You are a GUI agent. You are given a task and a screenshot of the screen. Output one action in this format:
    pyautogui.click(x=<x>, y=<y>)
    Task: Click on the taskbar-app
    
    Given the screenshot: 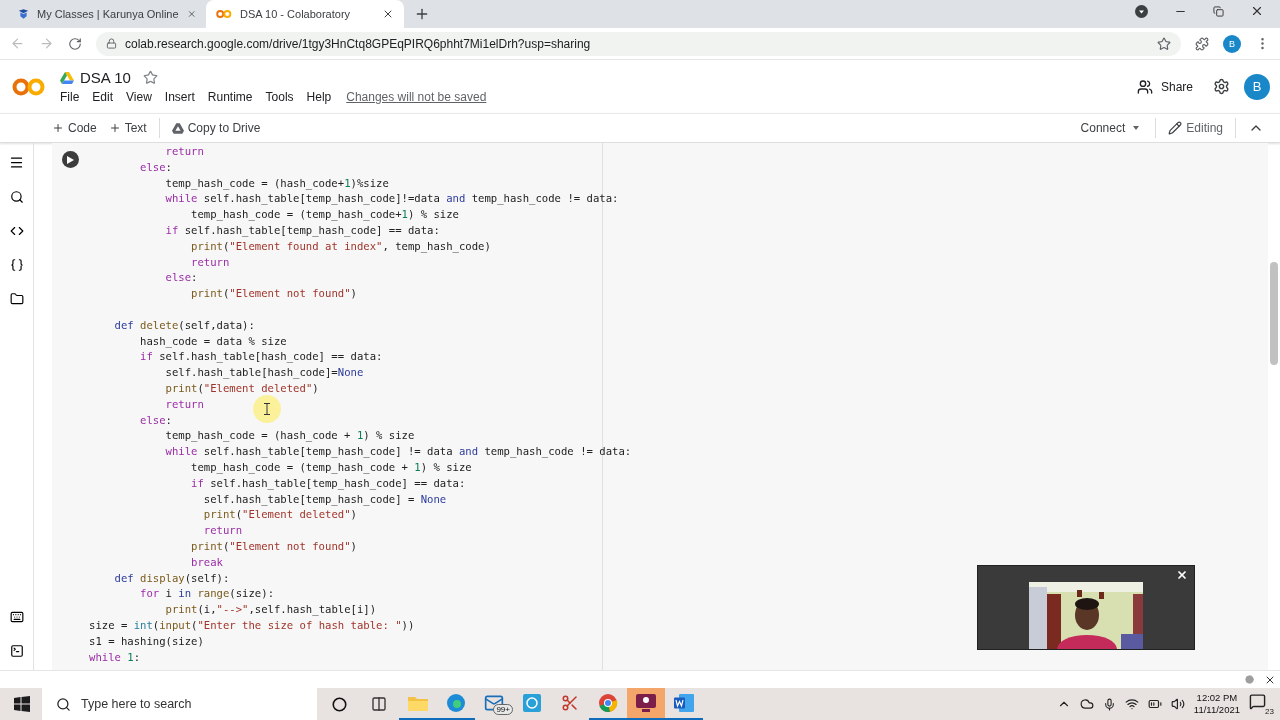 What is the action you would take?
    pyautogui.click(x=646, y=704)
    